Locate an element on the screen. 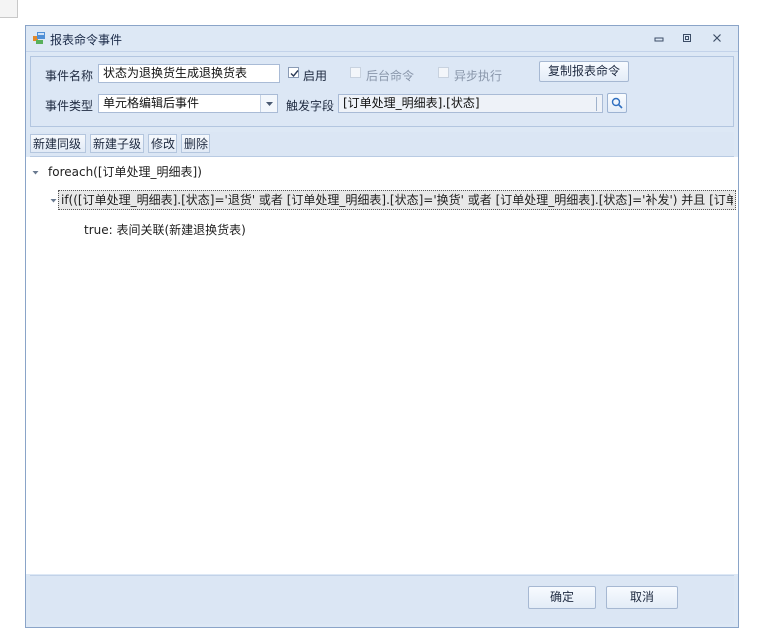 Image resolution: width=769 pixels, height=643 pixels. event-name-input: 状态为退换货生成退换货表 is located at coordinates (189, 73).